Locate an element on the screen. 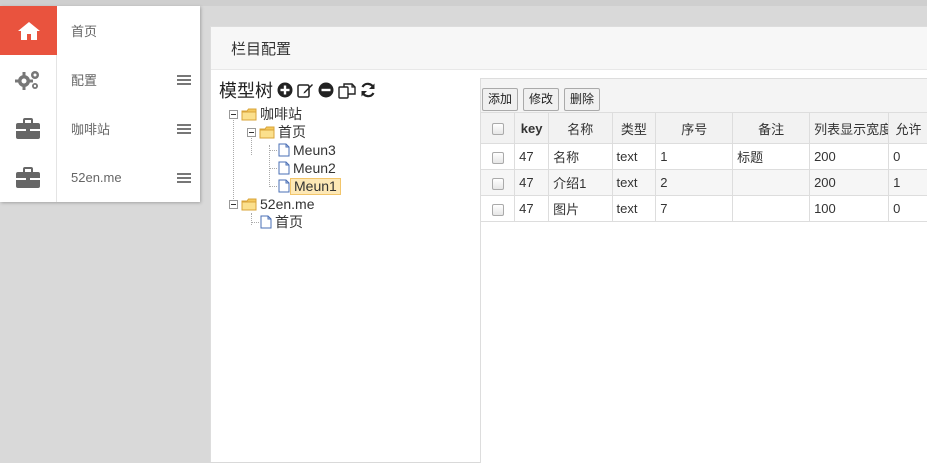  table-row: 47 图片 text 7 100 0 is located at coordinates (704, 208).